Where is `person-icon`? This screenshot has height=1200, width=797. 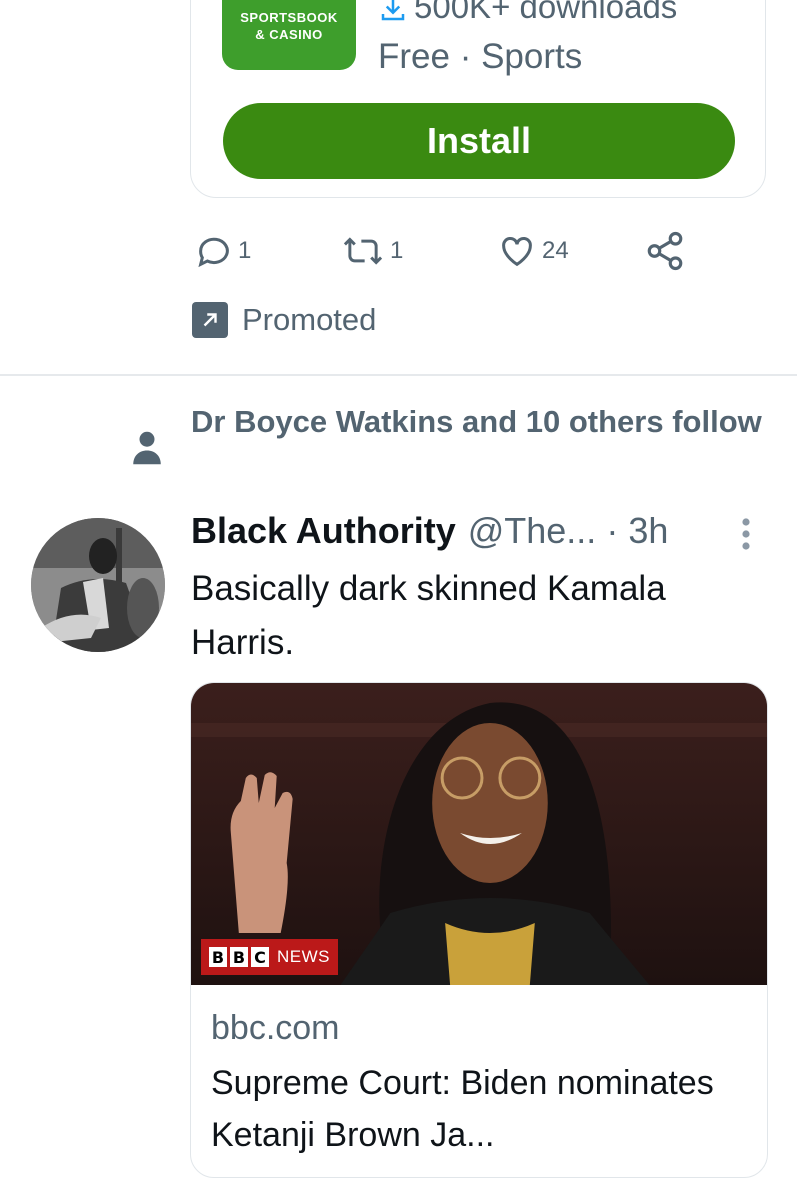 person-icon is located at coordinates (147, 450).